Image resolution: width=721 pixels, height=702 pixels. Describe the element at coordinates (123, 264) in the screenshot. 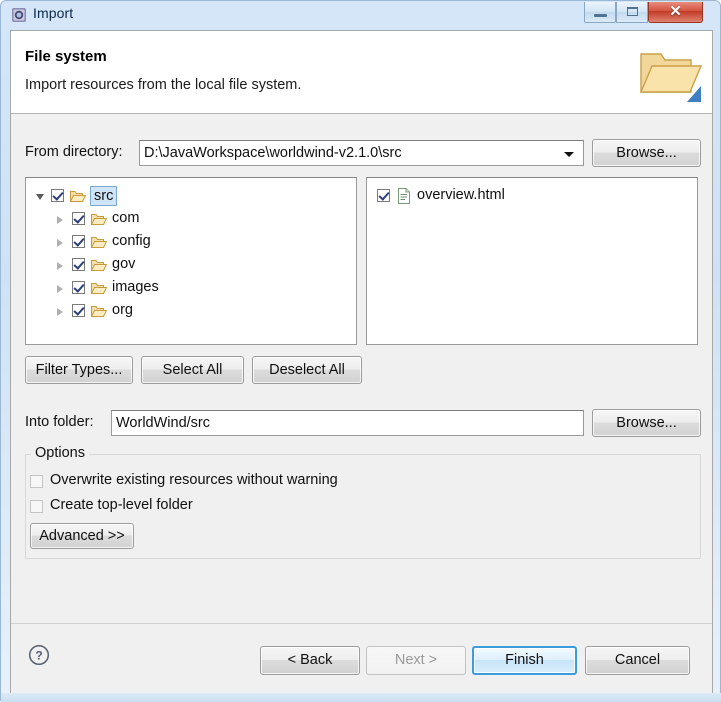

I see `tree-node-label: gov` at that location.